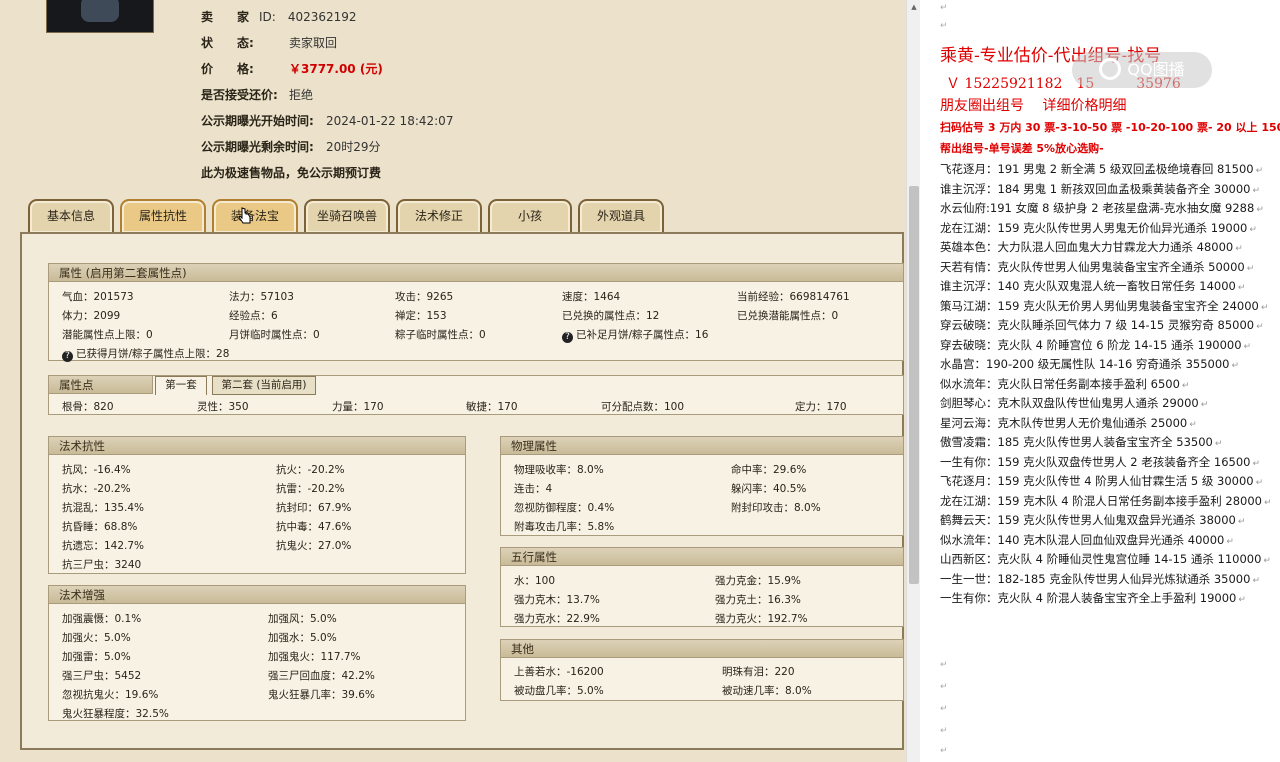  Describe the element at coordinates (314, 546) in the screenshot. I see `resist-cell: 抗鬼火：27.0%` at that location.